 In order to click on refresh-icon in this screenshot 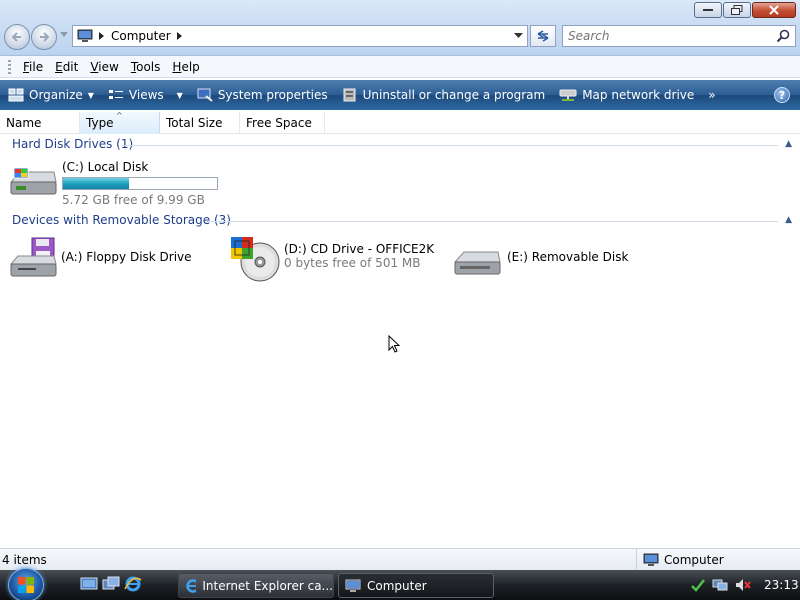, I will do `click(543, 36)`.